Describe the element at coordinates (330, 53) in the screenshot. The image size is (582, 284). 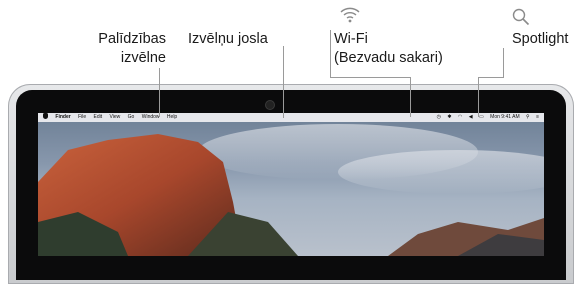
I see `wifi-leader-vertical-top` at that location.